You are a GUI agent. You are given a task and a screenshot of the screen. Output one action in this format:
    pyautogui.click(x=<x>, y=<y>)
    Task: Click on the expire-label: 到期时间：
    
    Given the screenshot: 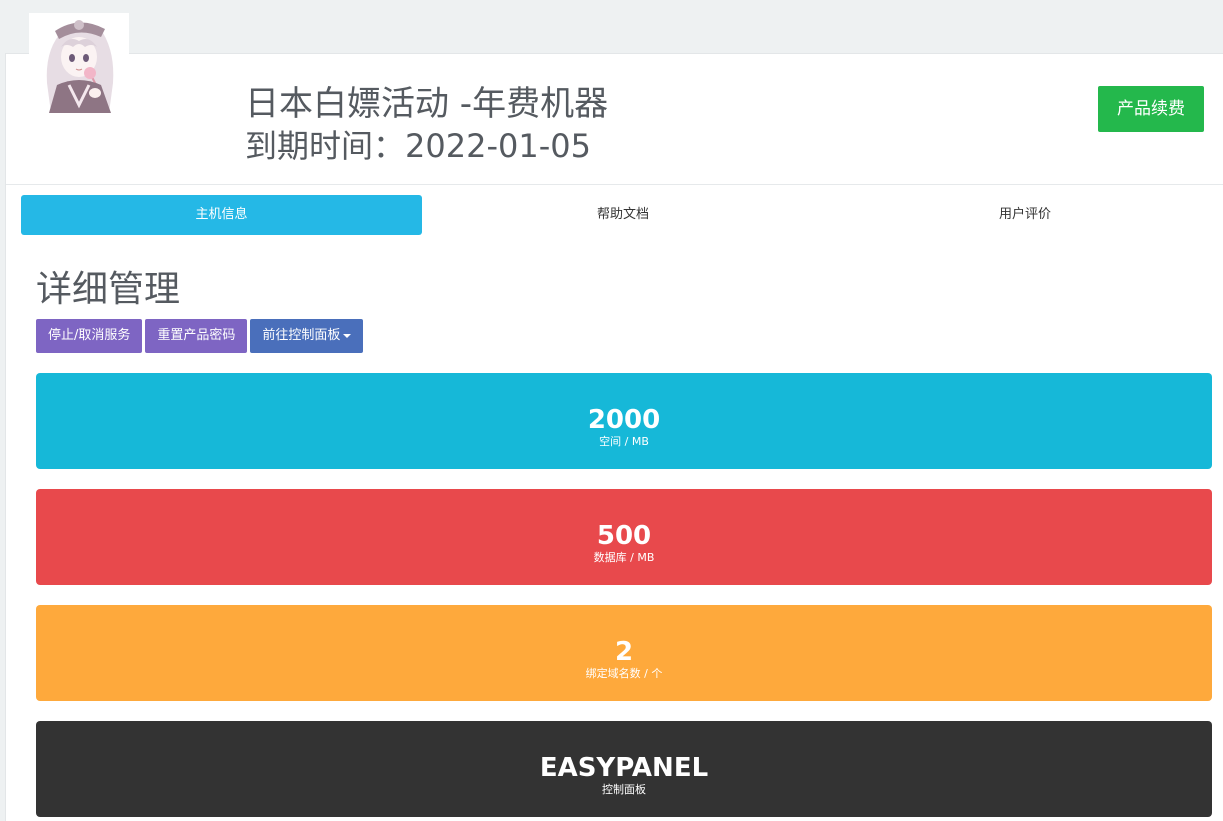 What is the action you would take?
    pyautogui.click(x=325, y=146)
    